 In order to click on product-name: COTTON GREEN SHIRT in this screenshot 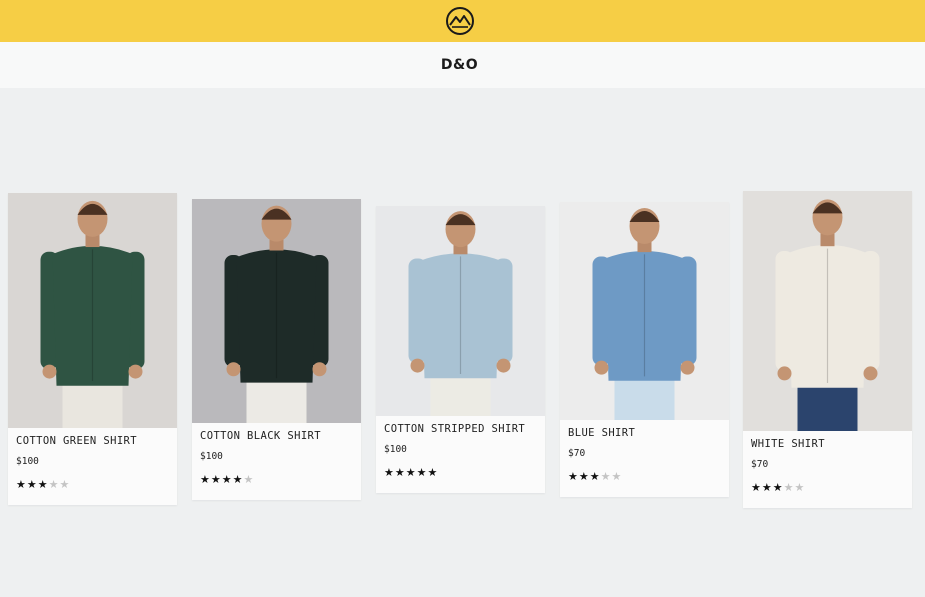, I will do `click(96, 444)`.